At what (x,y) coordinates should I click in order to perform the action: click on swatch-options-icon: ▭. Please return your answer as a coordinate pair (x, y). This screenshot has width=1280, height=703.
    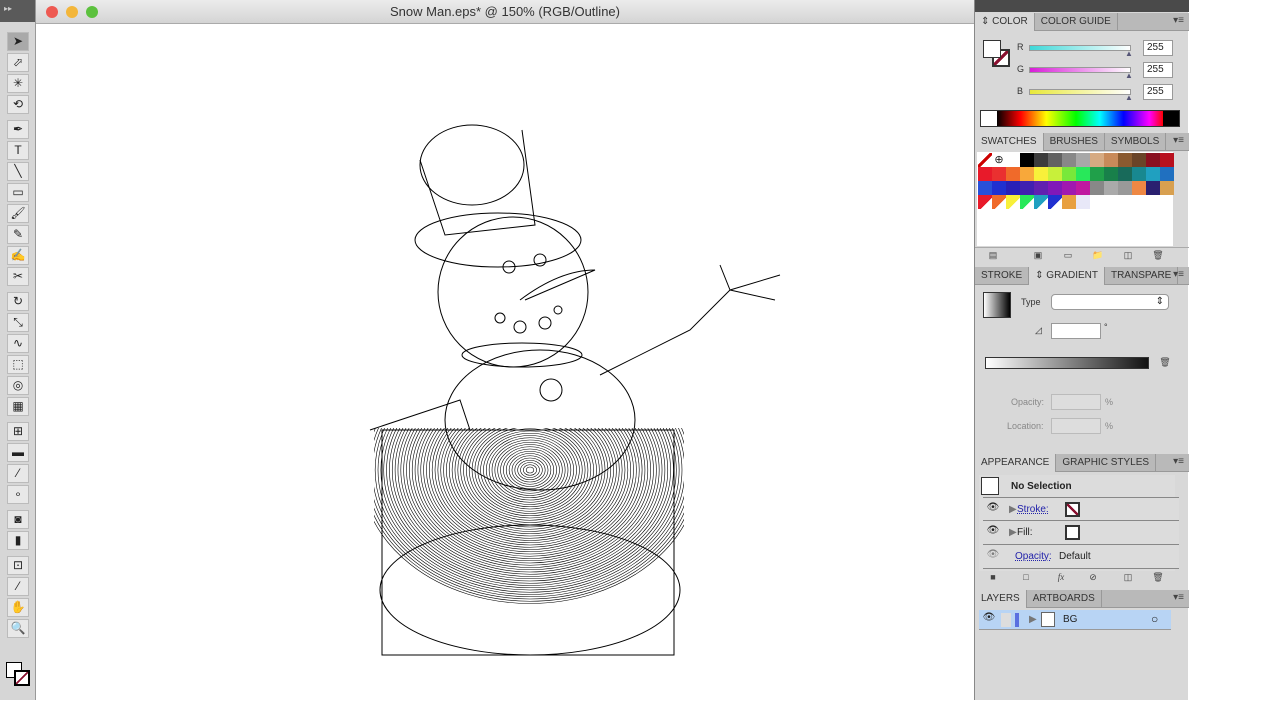
    Looking at the image, I should click on (1068, 257).